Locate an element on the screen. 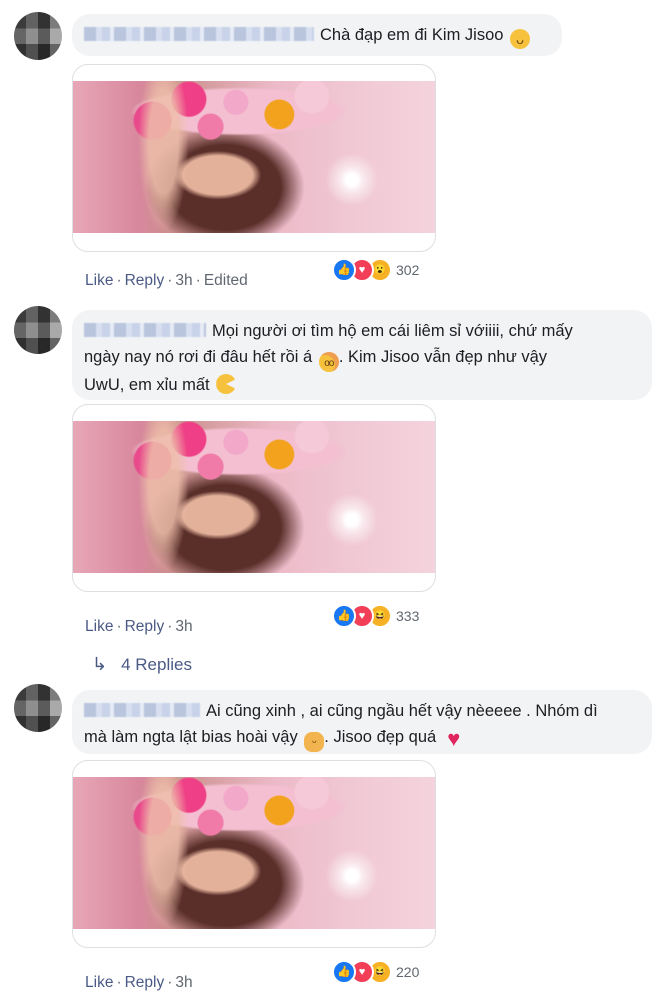 The width and height of the screenshot is (671, 1000). flushed-emoji-icon is located at coordinates (328, 362).